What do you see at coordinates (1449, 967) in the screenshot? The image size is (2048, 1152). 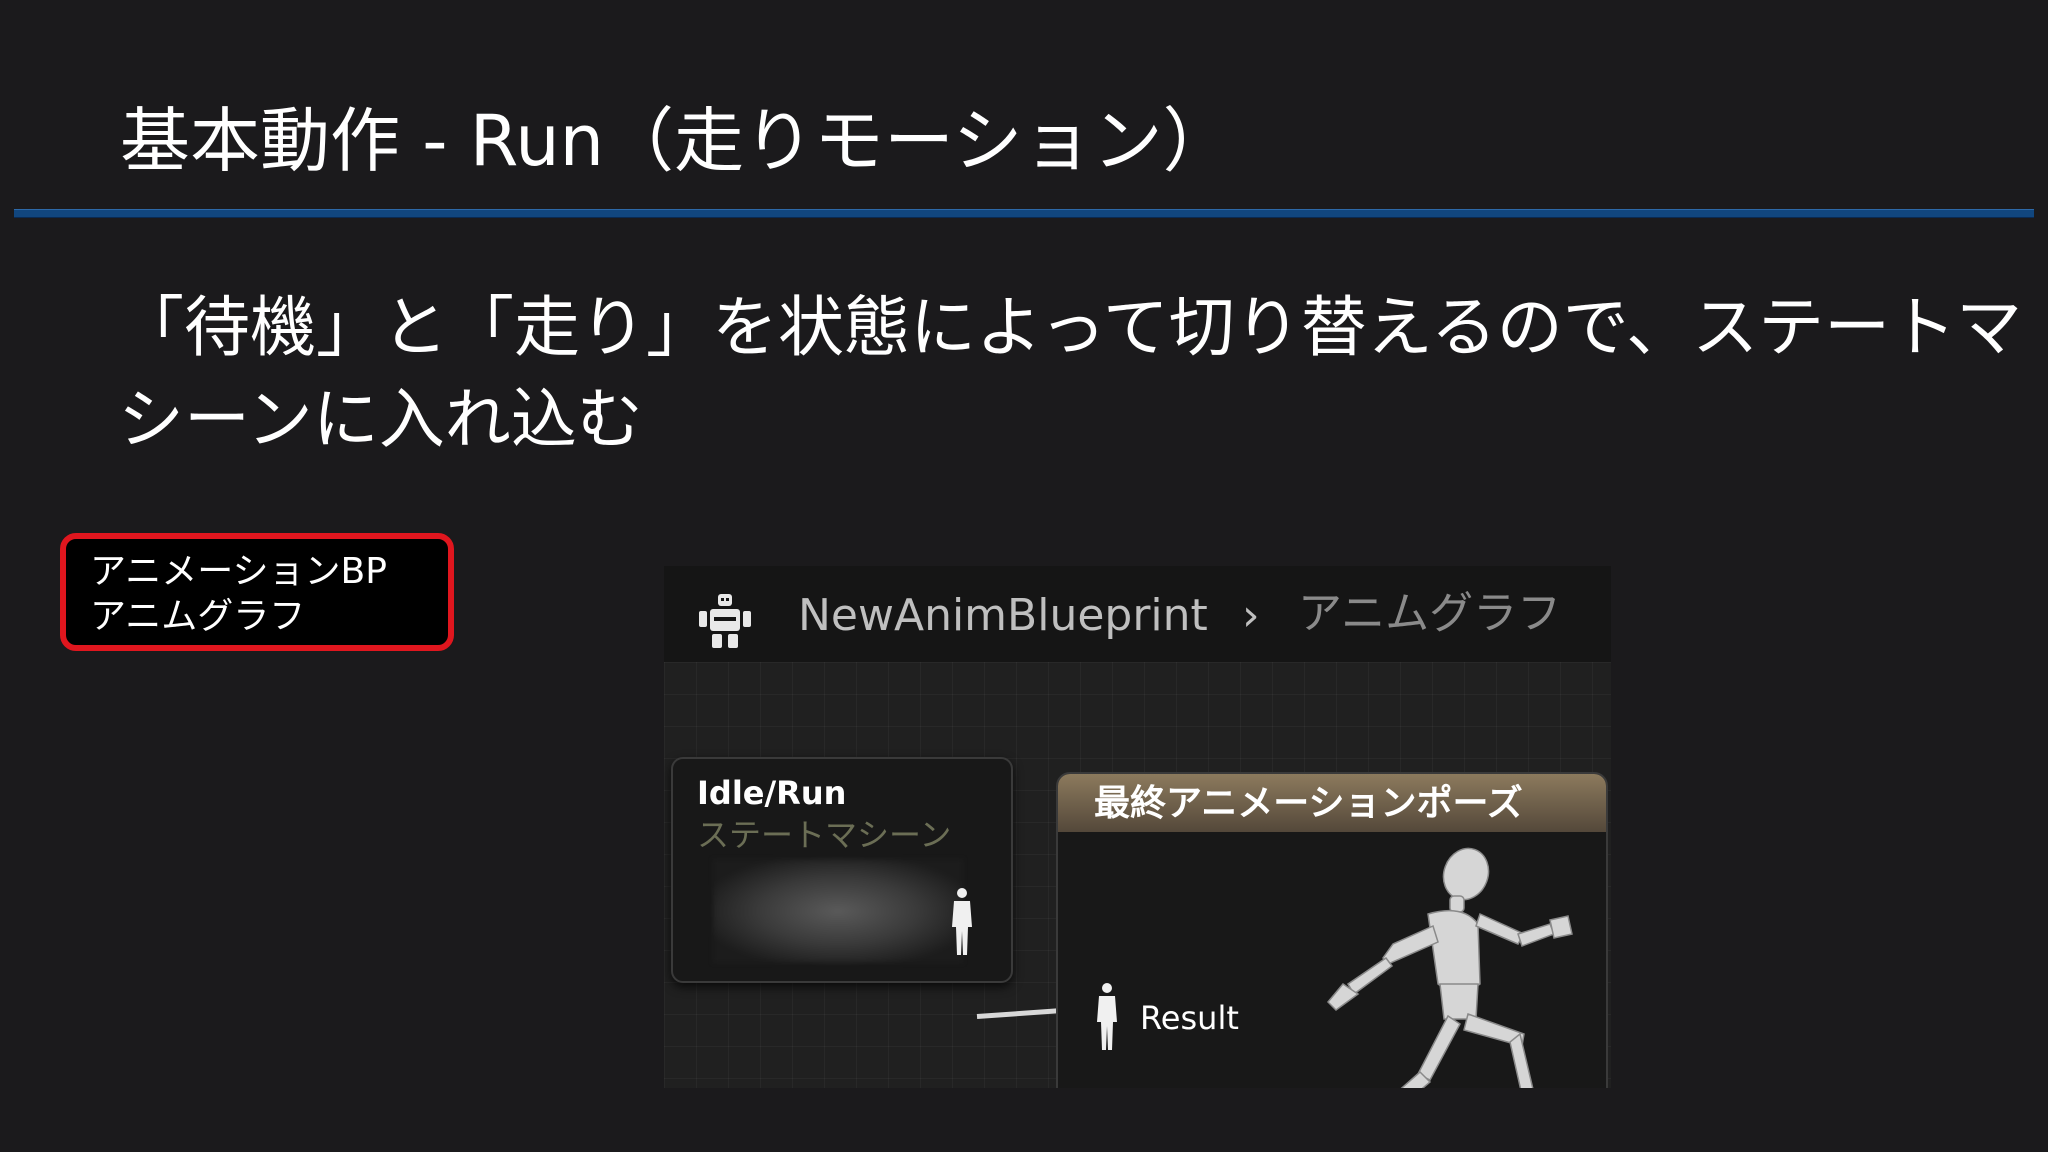 I see `running-mannequin-icon` at bounding box center [1449, 967].